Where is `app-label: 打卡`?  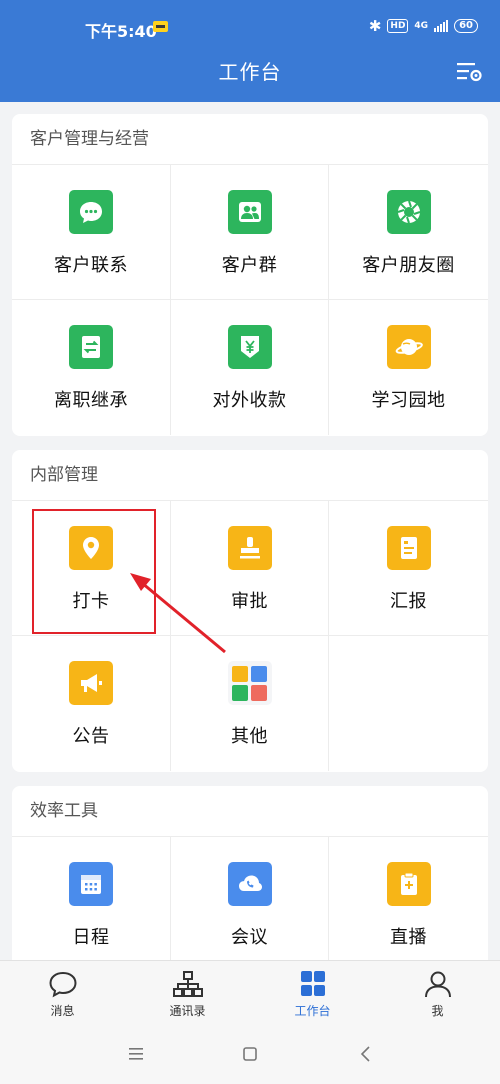 app-label: 打卡 is located at coordinates (91, 601).